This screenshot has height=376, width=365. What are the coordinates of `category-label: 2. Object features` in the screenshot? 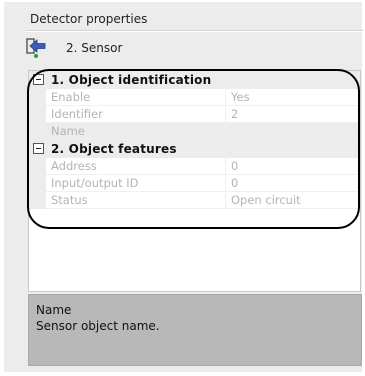 It's located at (114, 149).